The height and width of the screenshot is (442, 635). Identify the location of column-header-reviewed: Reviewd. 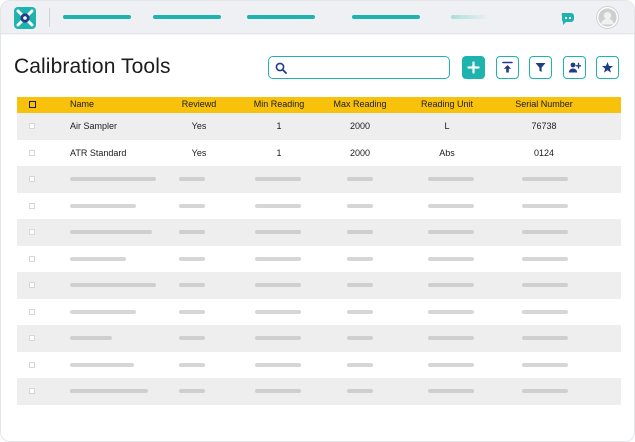
(199, 104).